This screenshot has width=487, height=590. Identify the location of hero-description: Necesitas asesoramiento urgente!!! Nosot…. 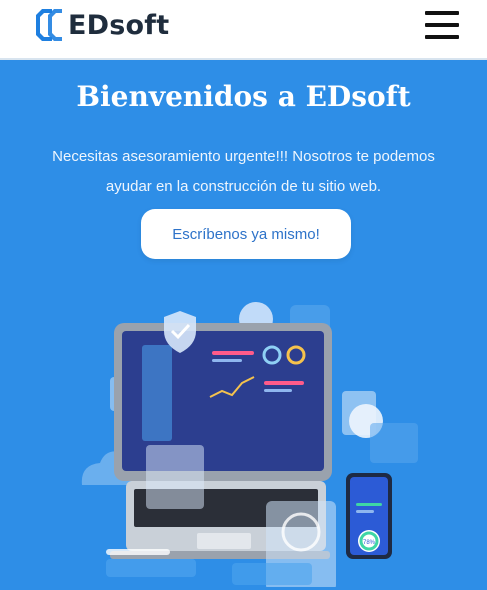
(243, 171).